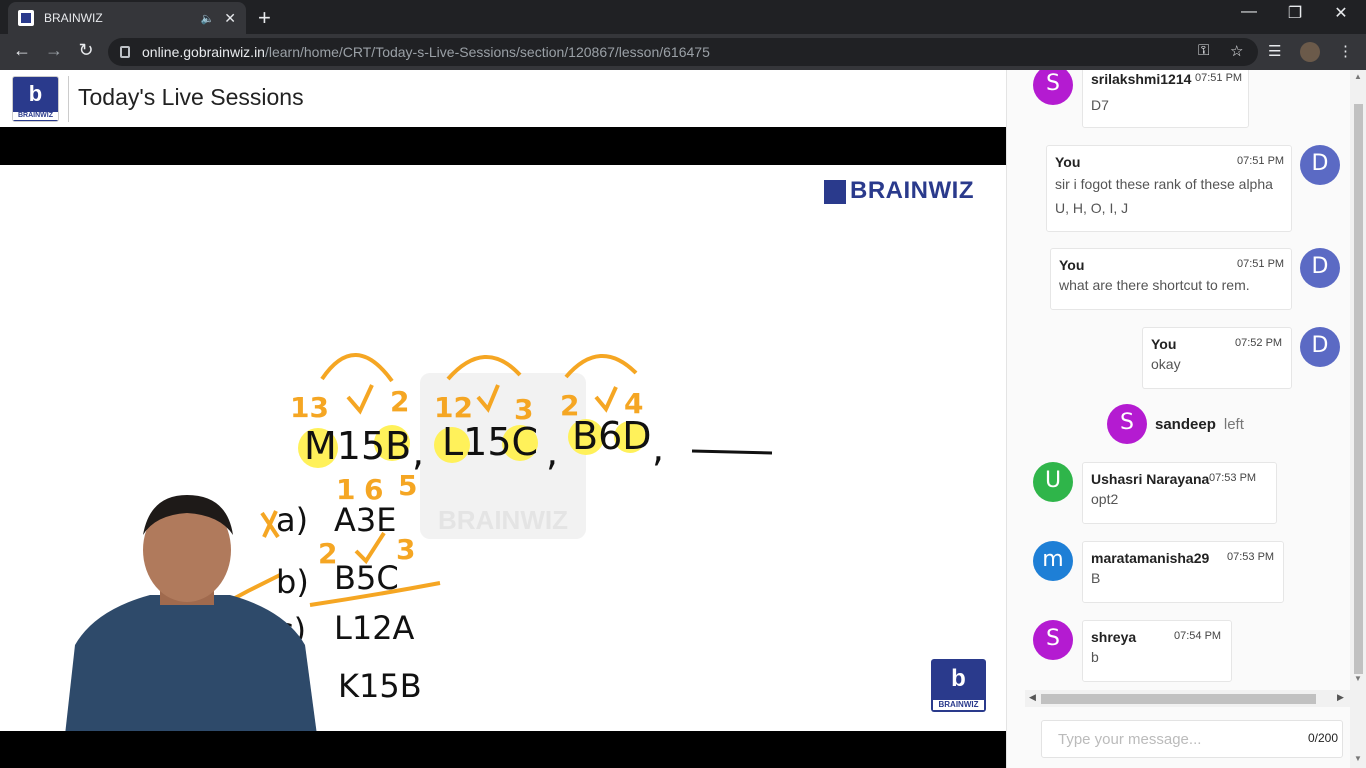 This screenshot has width=1366, height=768. Describe the element at coordinates (191, 97) in the screenshot. I see `page-title: Today's Live Sessions` at that location.